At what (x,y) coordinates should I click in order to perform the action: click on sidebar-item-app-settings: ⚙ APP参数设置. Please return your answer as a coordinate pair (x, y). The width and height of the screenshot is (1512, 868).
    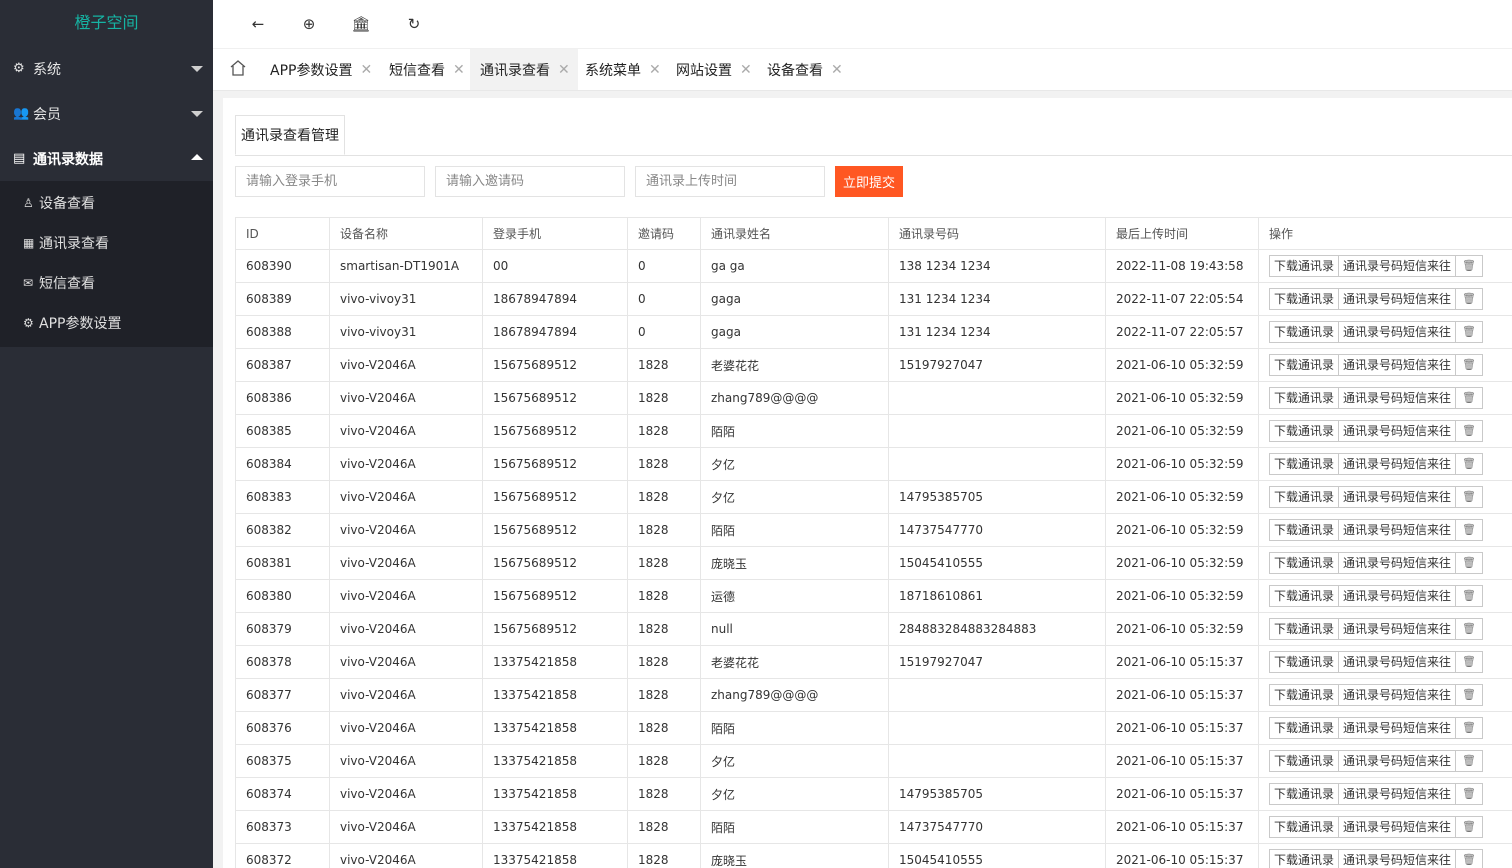
    Looking at the image, I should click on (106, 323).